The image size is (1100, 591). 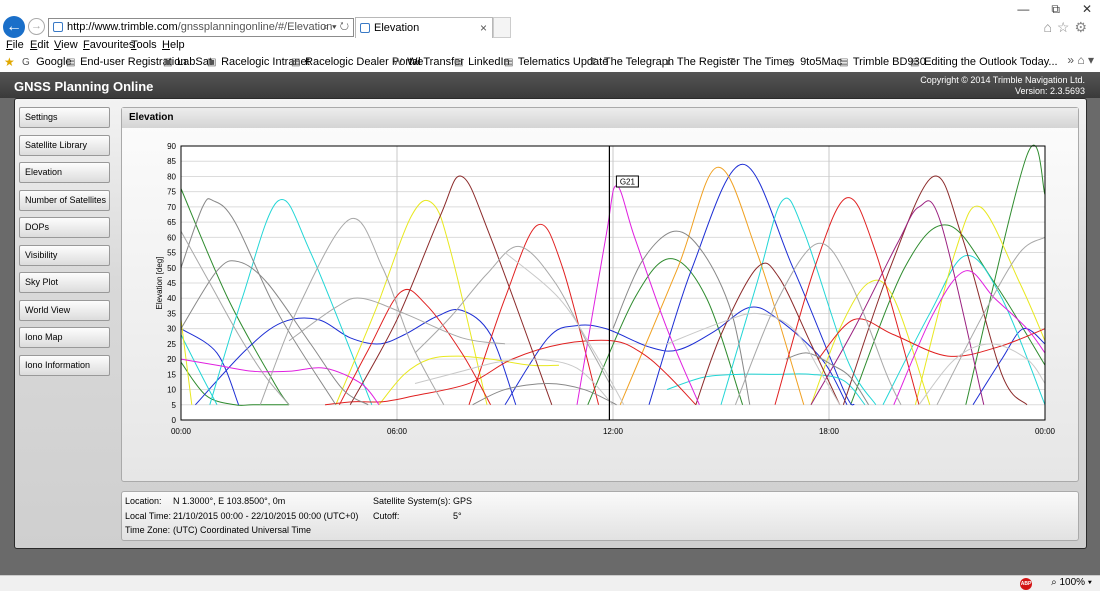 I want to click on sidebar-item-iono-map: Iono Map, so click(x=64, y=337).